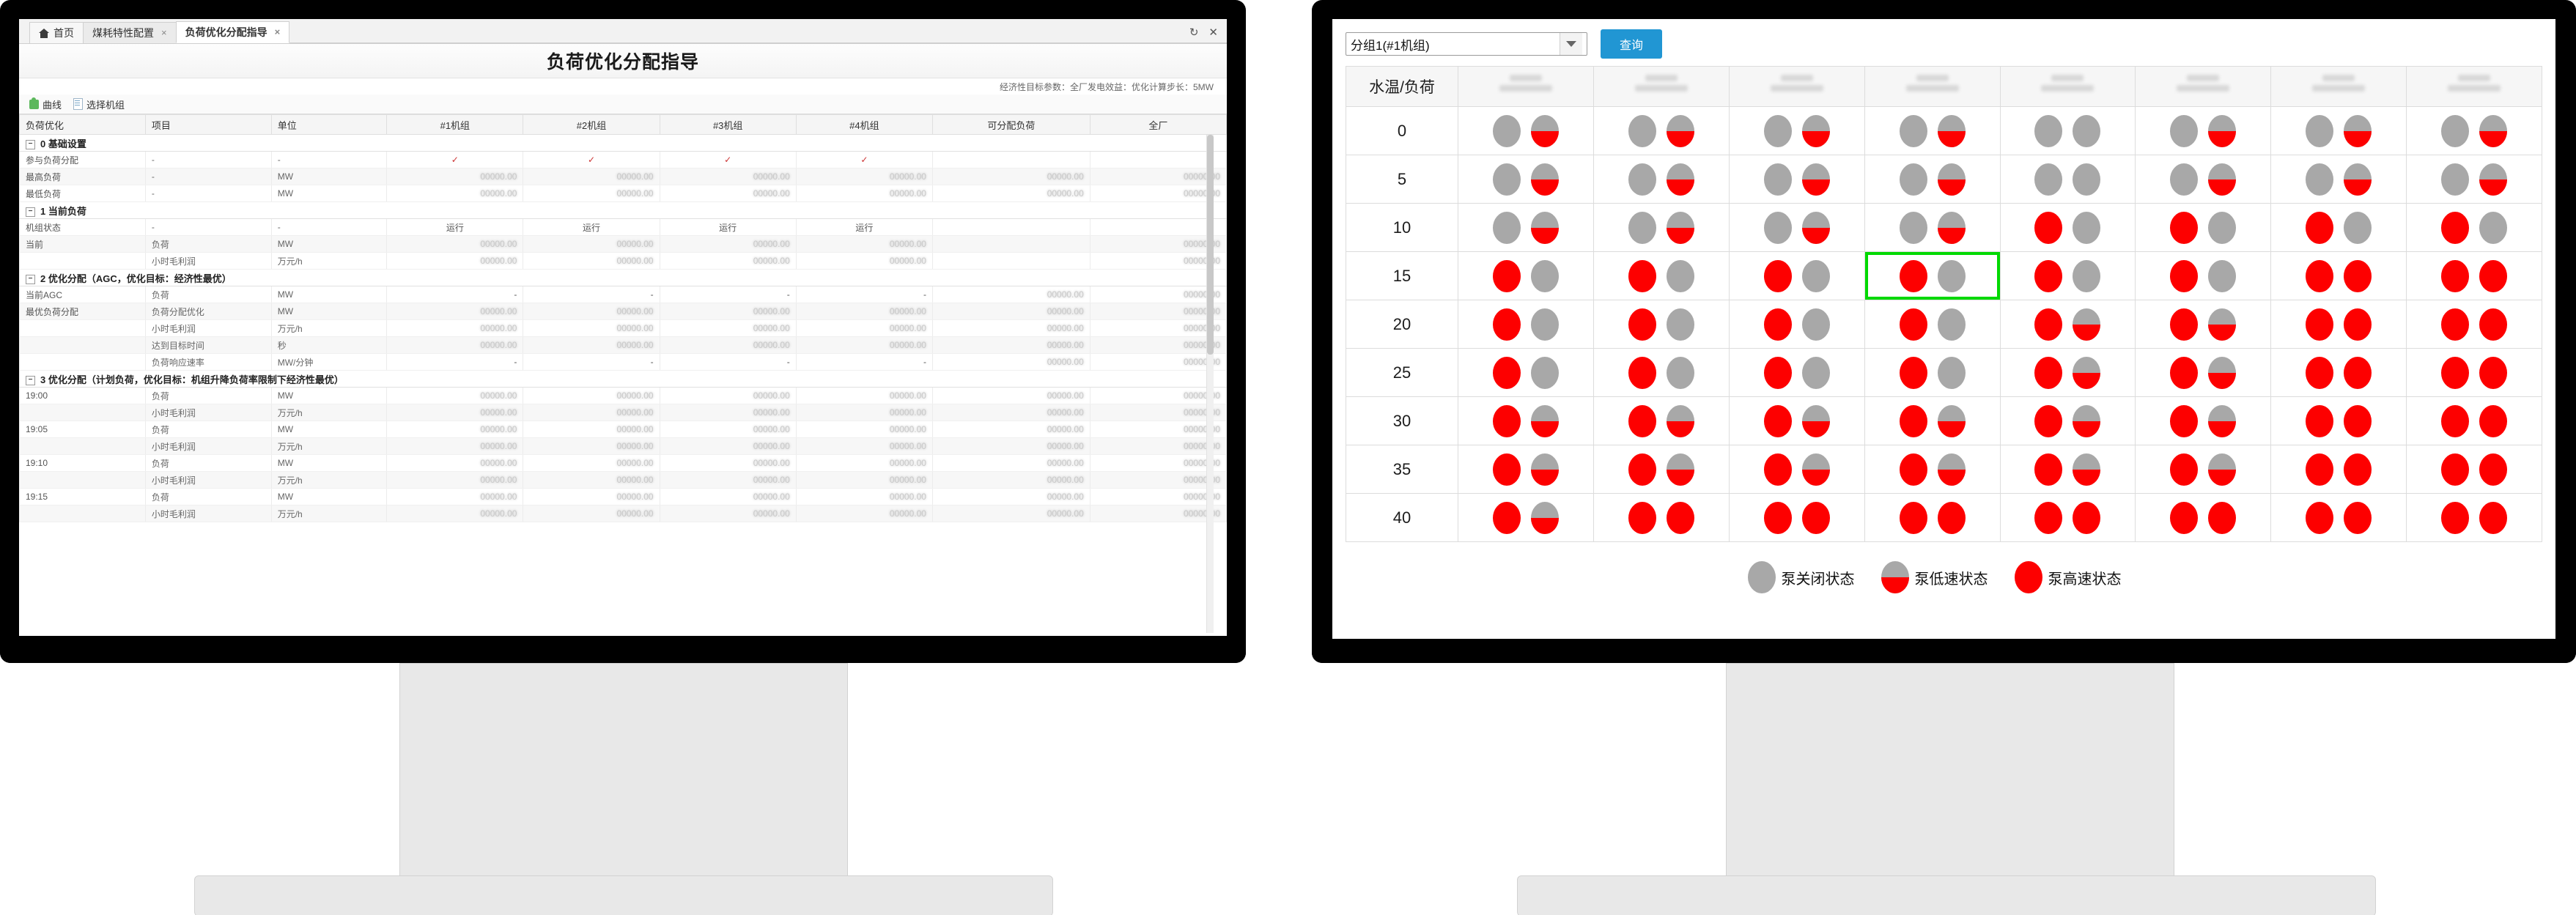 The width and height of the screenshot is (2576, 915). I want to click on tab-close-icon: ×, so click(164, 33).